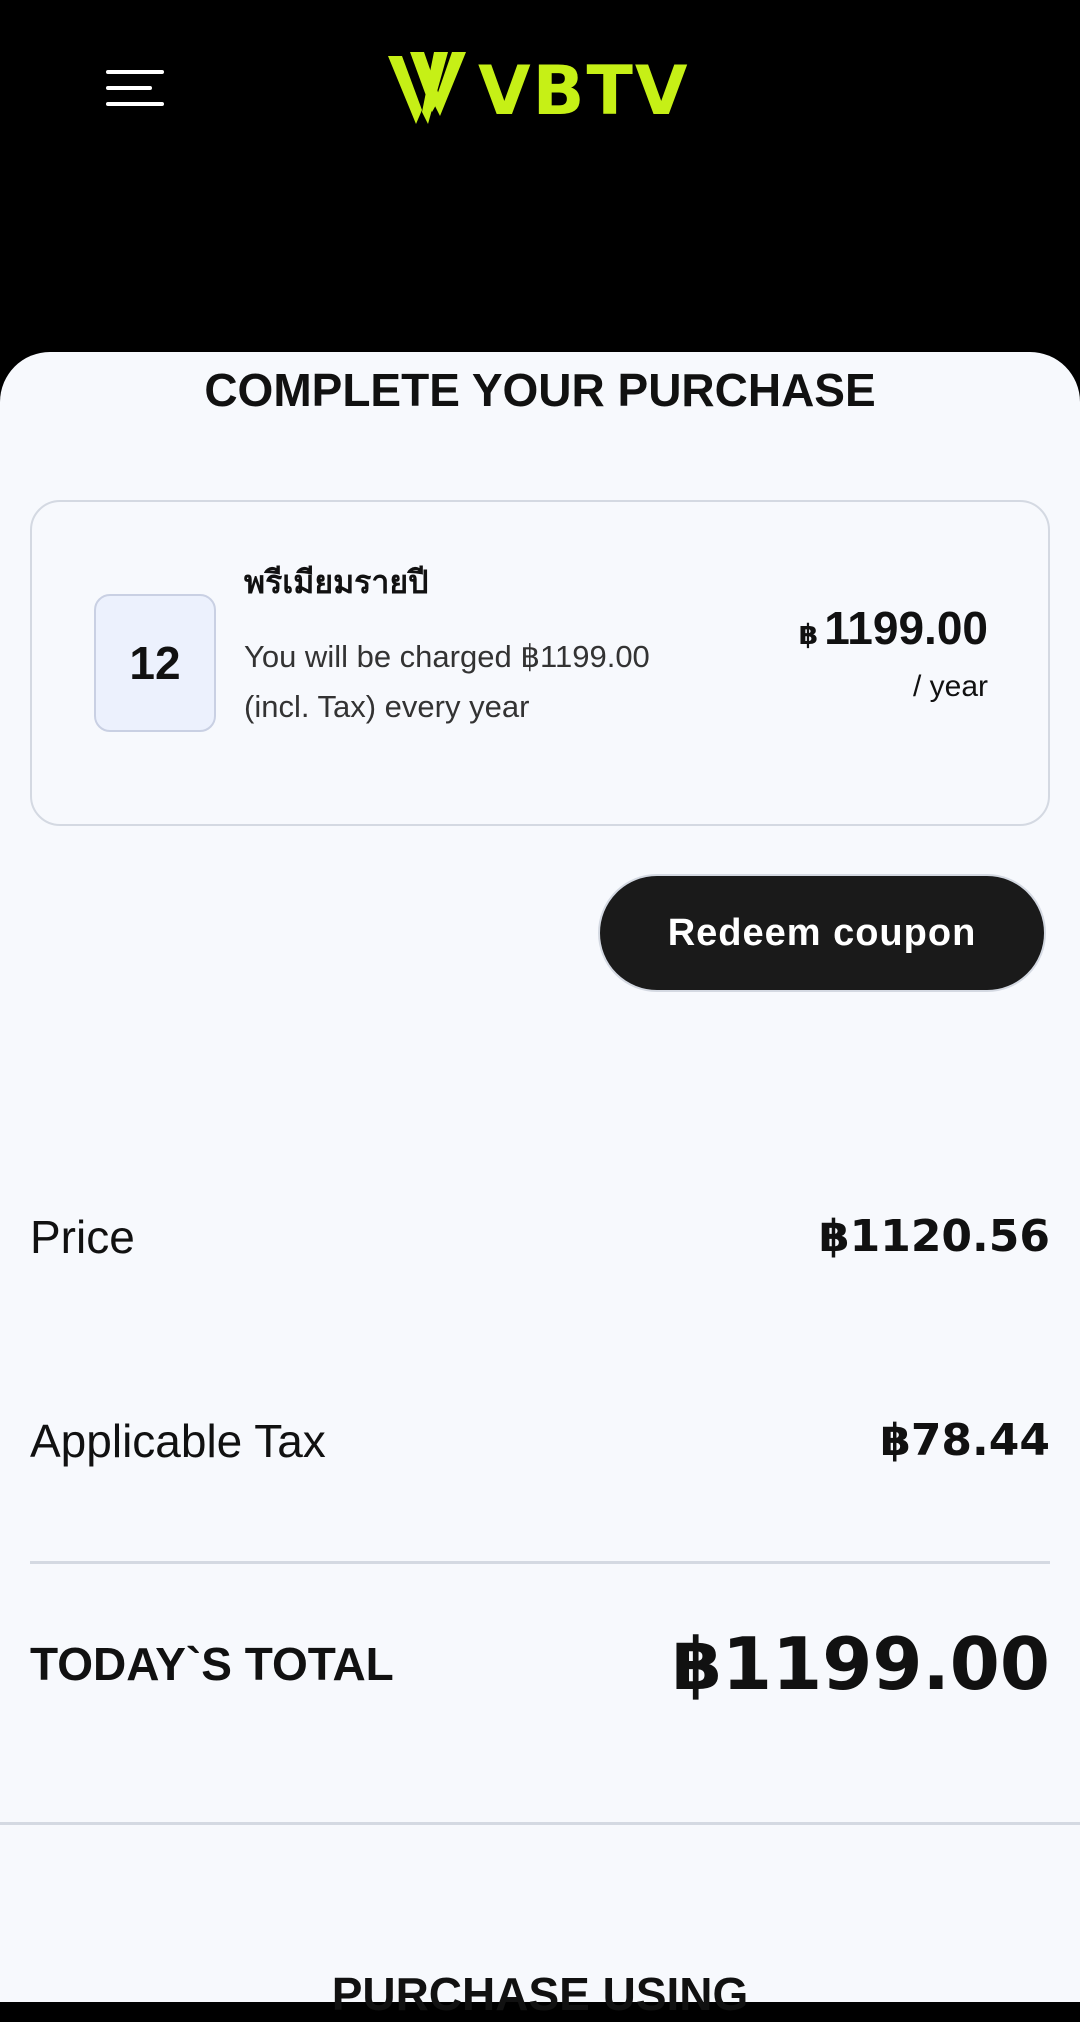 The image size is (1080, 2022). Describe the element at coordinates (212, 1664) in the screenshot. I see `total-label: TODAY`S TOTAL` at that location.